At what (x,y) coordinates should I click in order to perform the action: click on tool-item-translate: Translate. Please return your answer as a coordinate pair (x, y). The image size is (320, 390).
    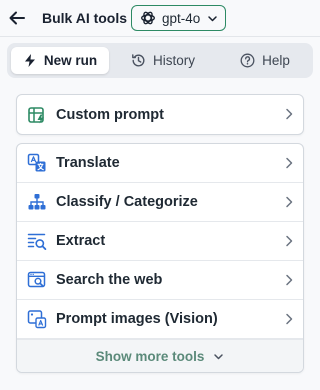
    Looking at the image, I should click on (160, 163).